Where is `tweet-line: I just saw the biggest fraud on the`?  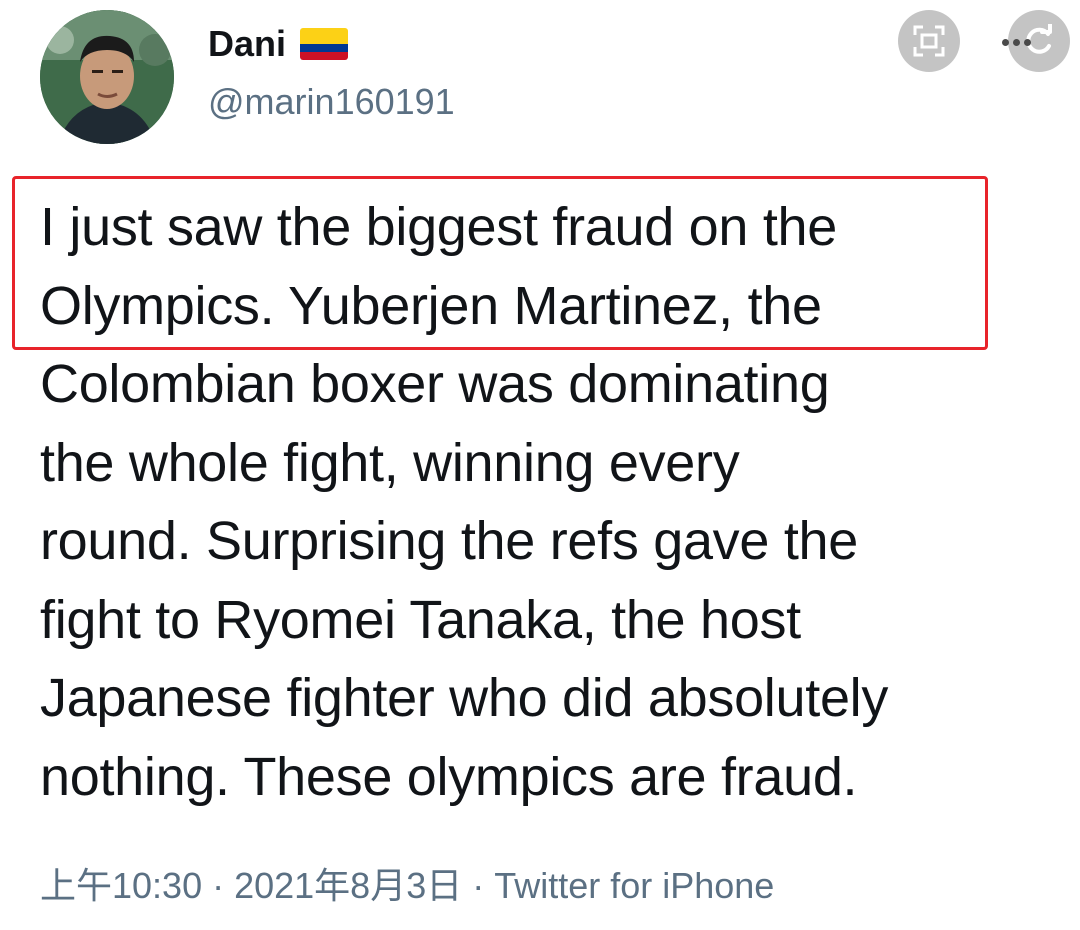
tweet-line: I just saw the biggest fraud on the is located at coordinates (438, 227).